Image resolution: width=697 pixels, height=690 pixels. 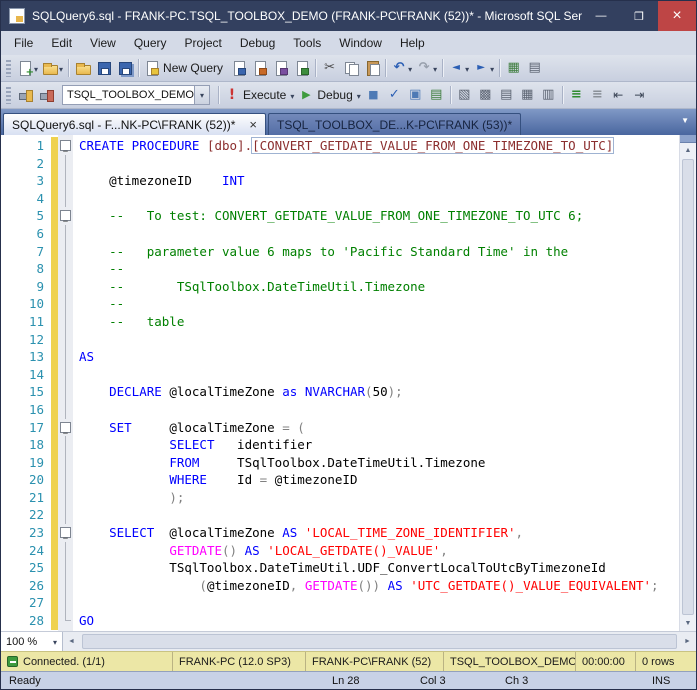 I want to click on minimize-button, so click(x=601, y=16).